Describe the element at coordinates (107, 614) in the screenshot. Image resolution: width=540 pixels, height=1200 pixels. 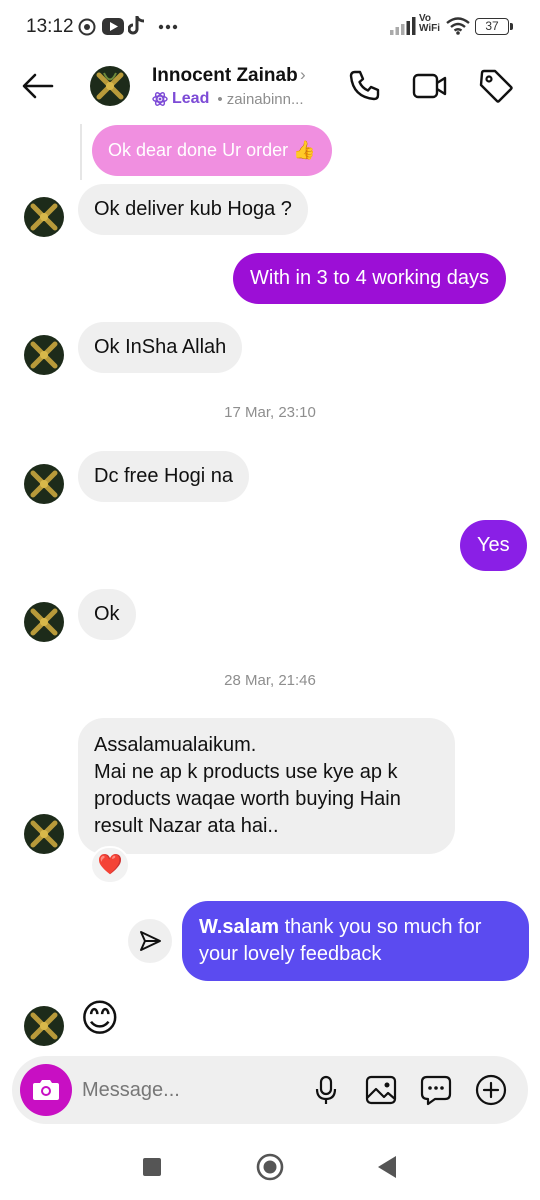
I see `incoming-message: Ok` at that location.